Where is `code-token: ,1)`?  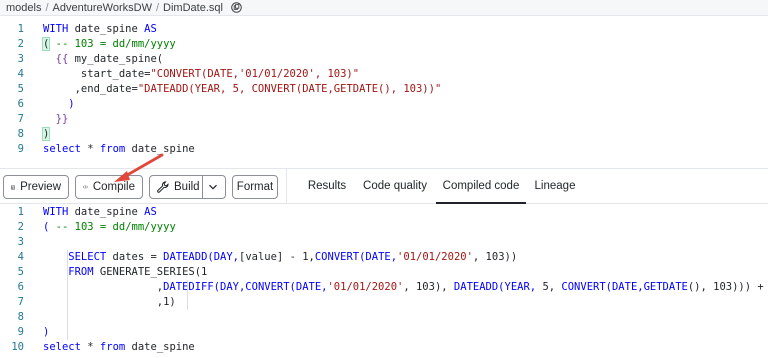 code-token: ,1) is located at coordinates (109, 302).